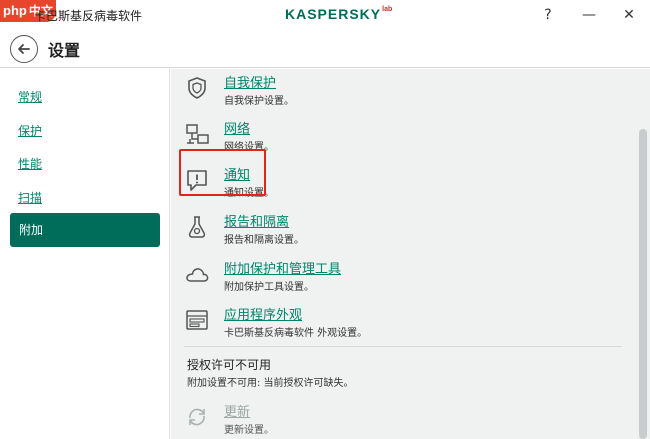 This screenshot has height=439, width=650. I want to click on back-button, so click(24, 49).